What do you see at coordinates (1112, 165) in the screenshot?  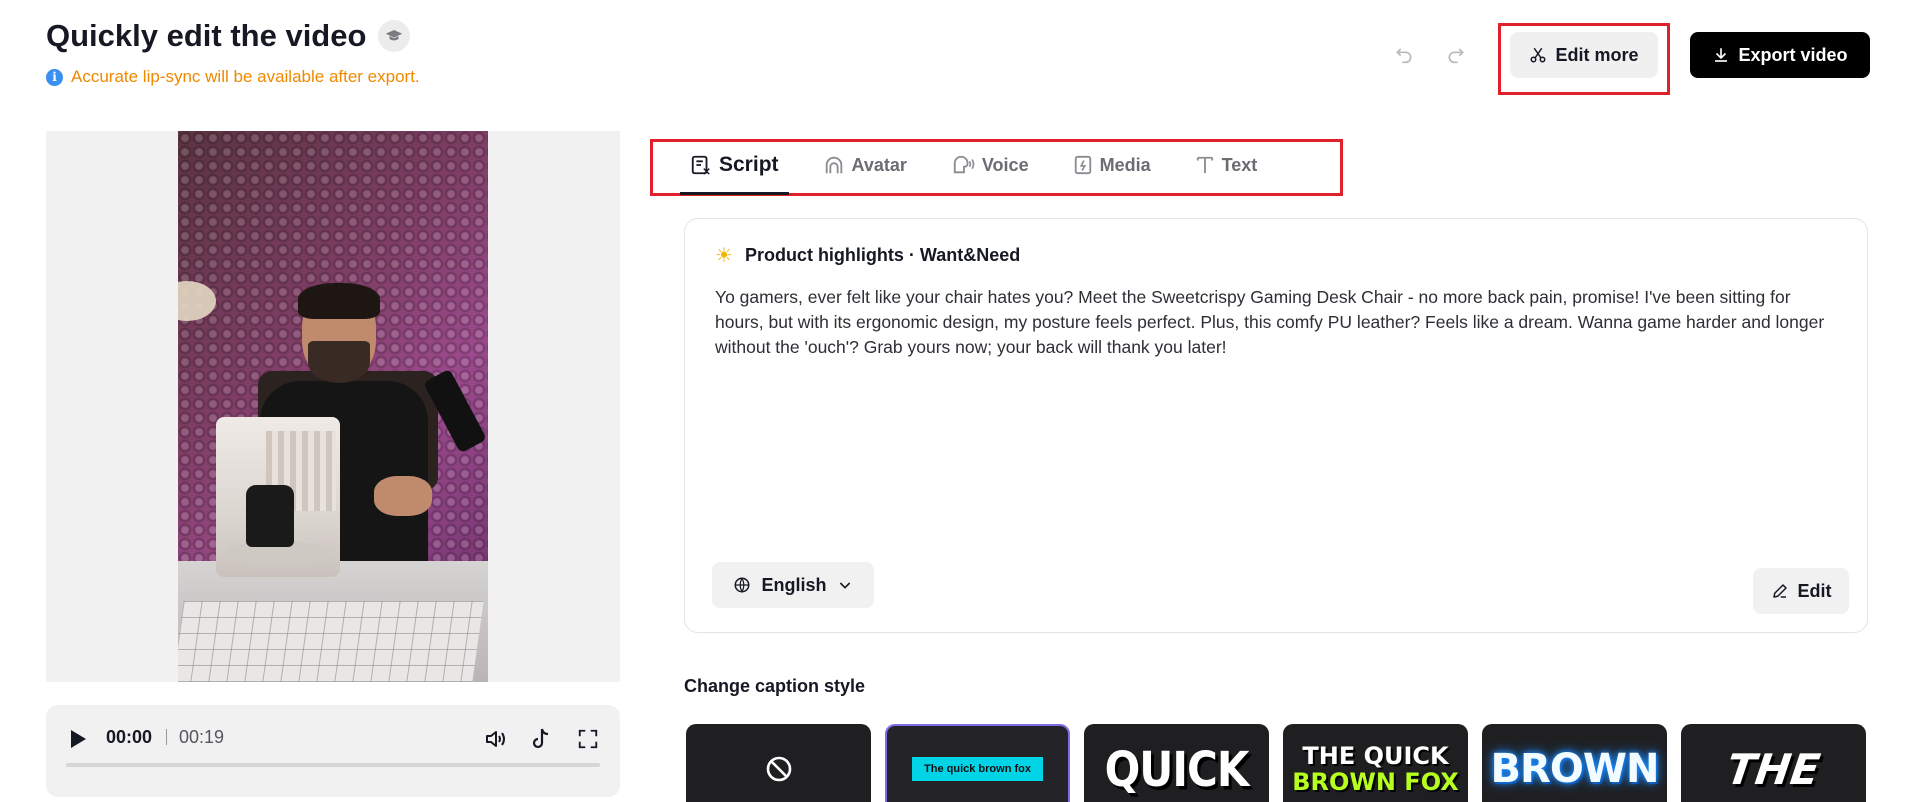 I see `tab-media: Media` at bounding box center [1112, 165].